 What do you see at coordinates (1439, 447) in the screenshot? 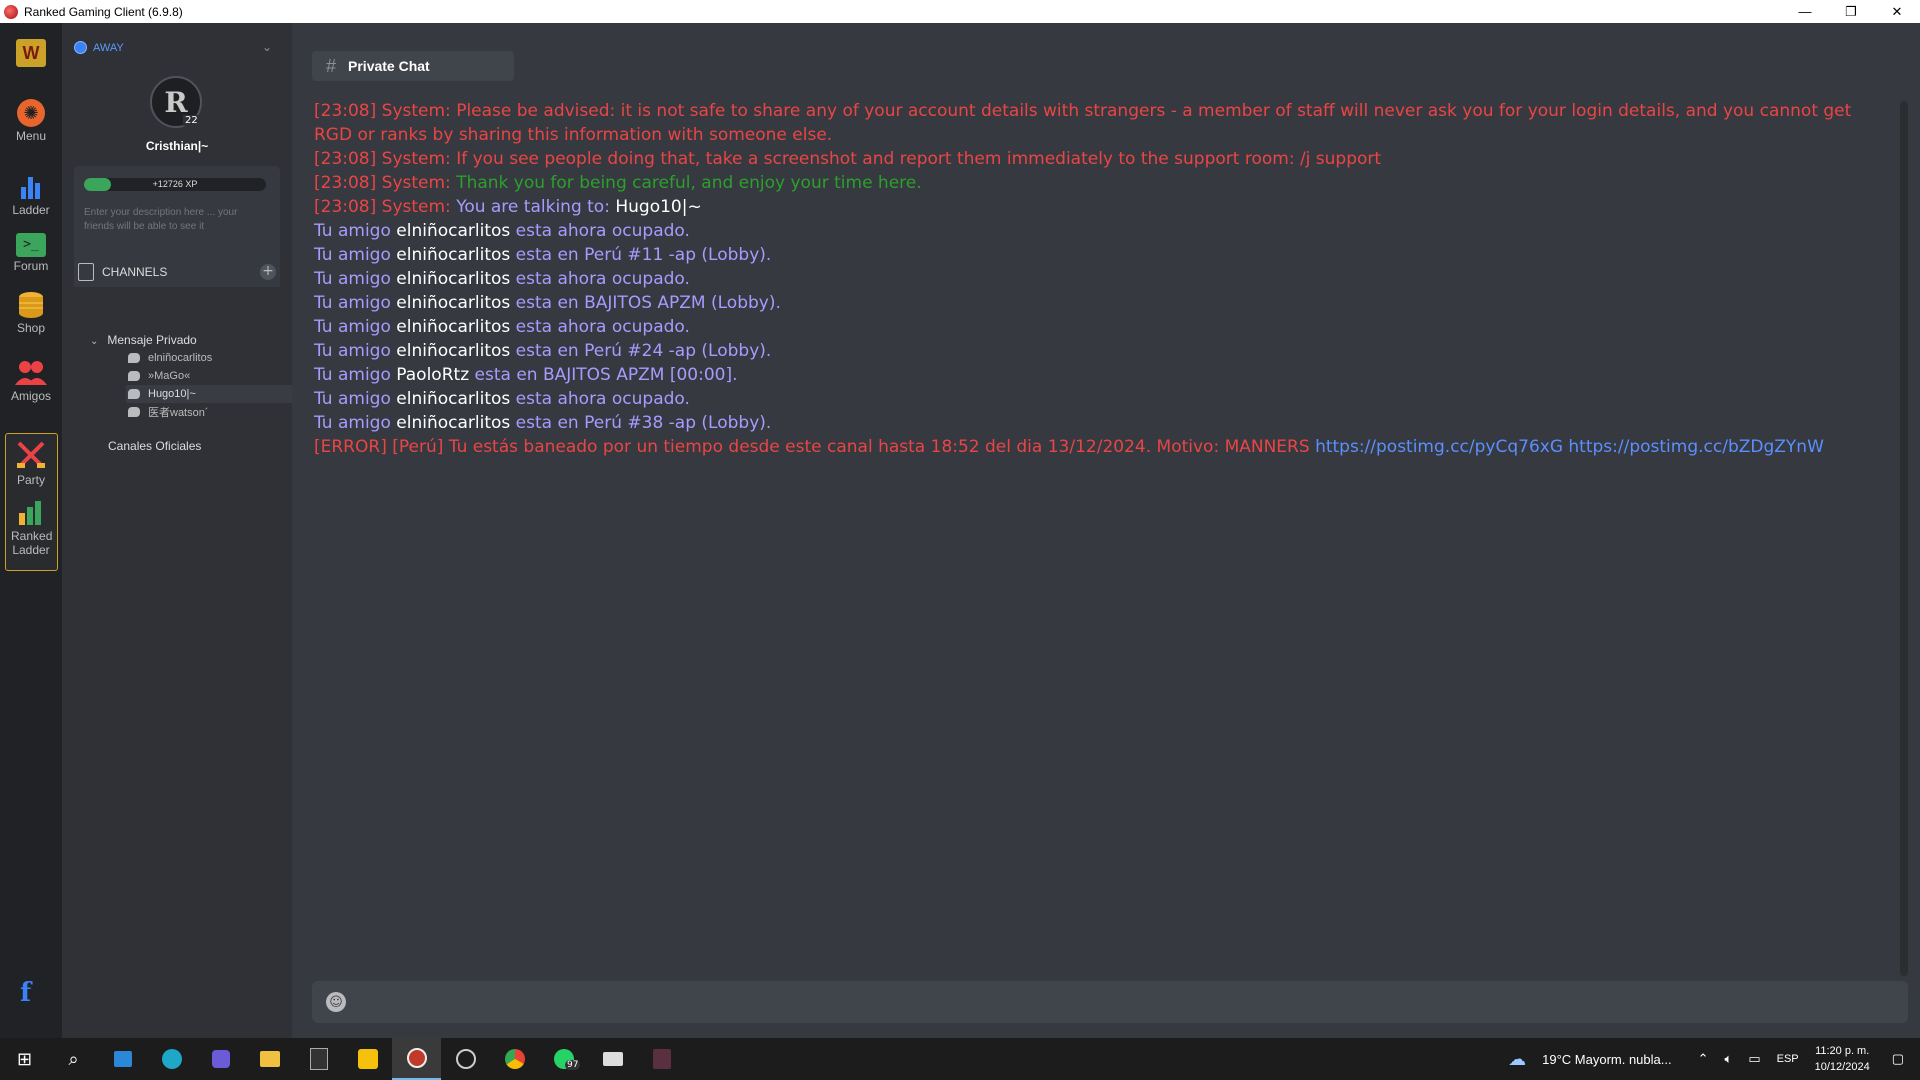
I see `message-link: https://postimg.cc/pyCq76xG` at bounding box center [1439, 447].